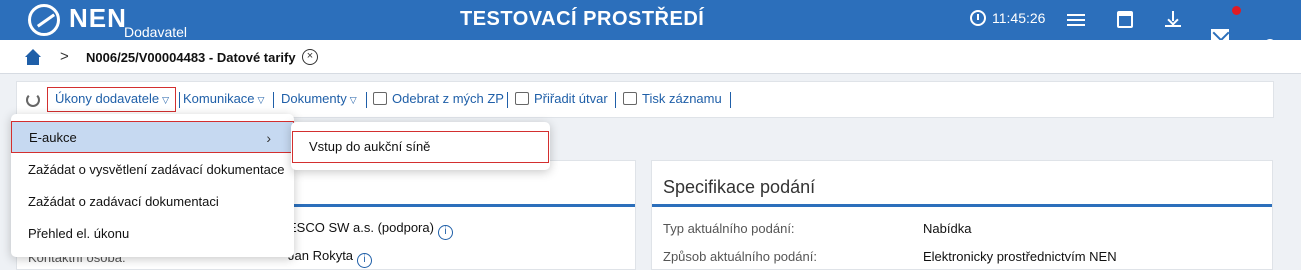  Describe the element at coordinates (156, 32) in the screenshot. I see `logo-subtitle: Dodavatel` at that location.